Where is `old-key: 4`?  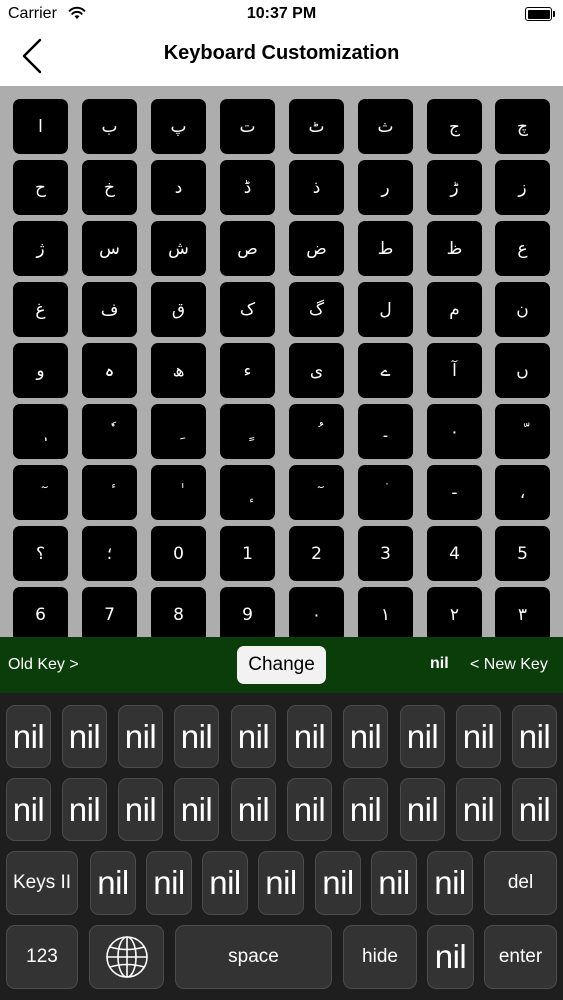 old-key: 4 is located at coordinates (454, 553).